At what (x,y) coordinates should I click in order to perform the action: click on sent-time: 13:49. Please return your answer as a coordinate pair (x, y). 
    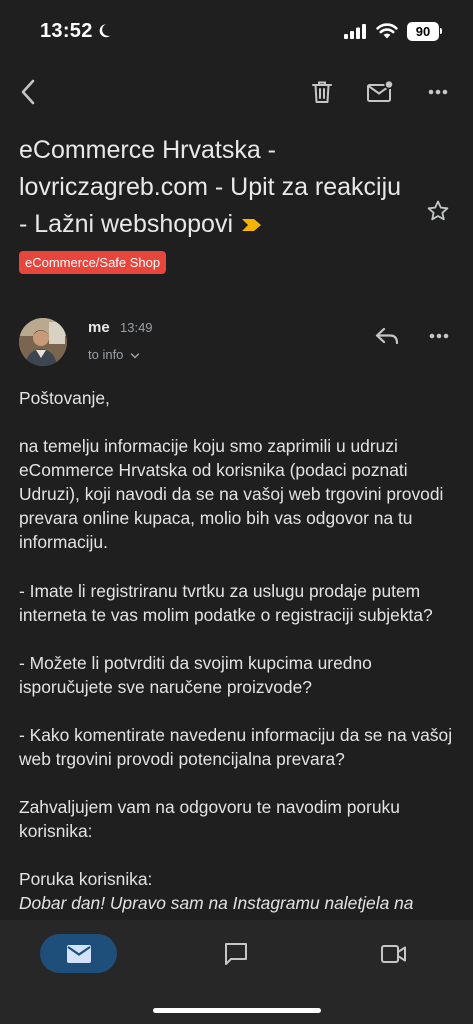
    Looking at the image, I should click on (136, 327).